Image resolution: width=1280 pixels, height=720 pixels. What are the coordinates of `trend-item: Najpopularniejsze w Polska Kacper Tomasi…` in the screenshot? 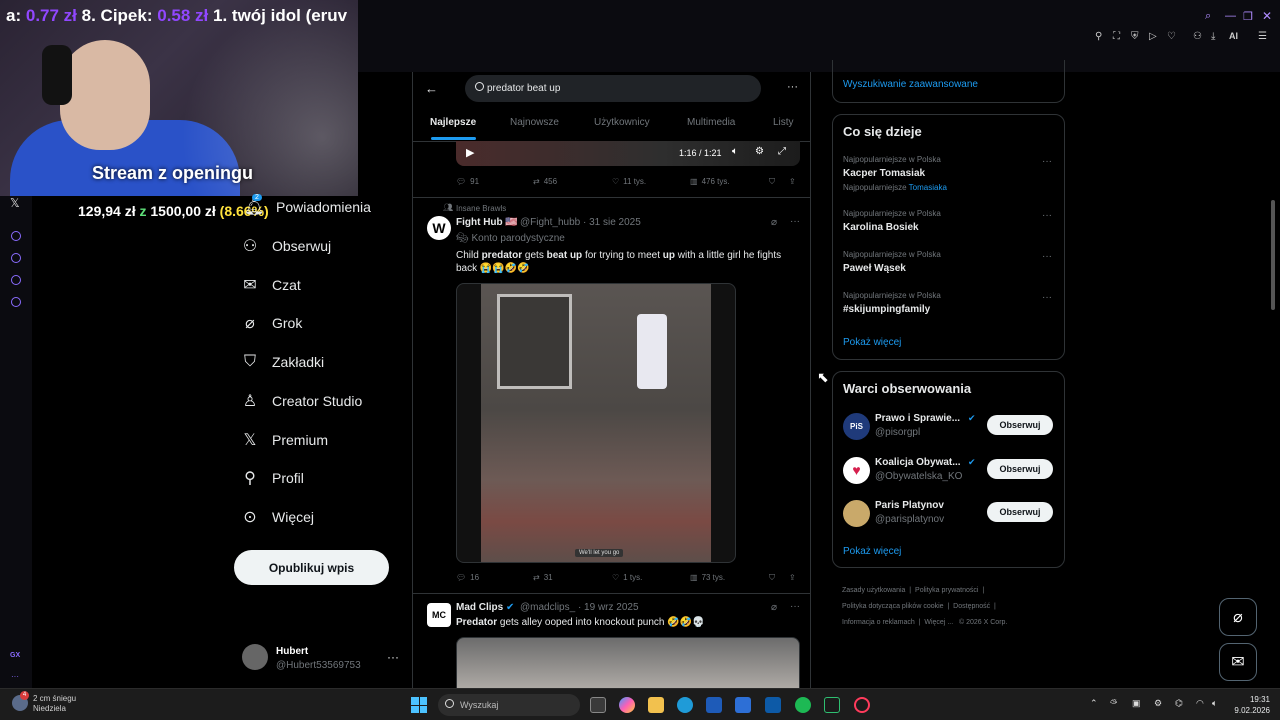 It's located at (949, 171).